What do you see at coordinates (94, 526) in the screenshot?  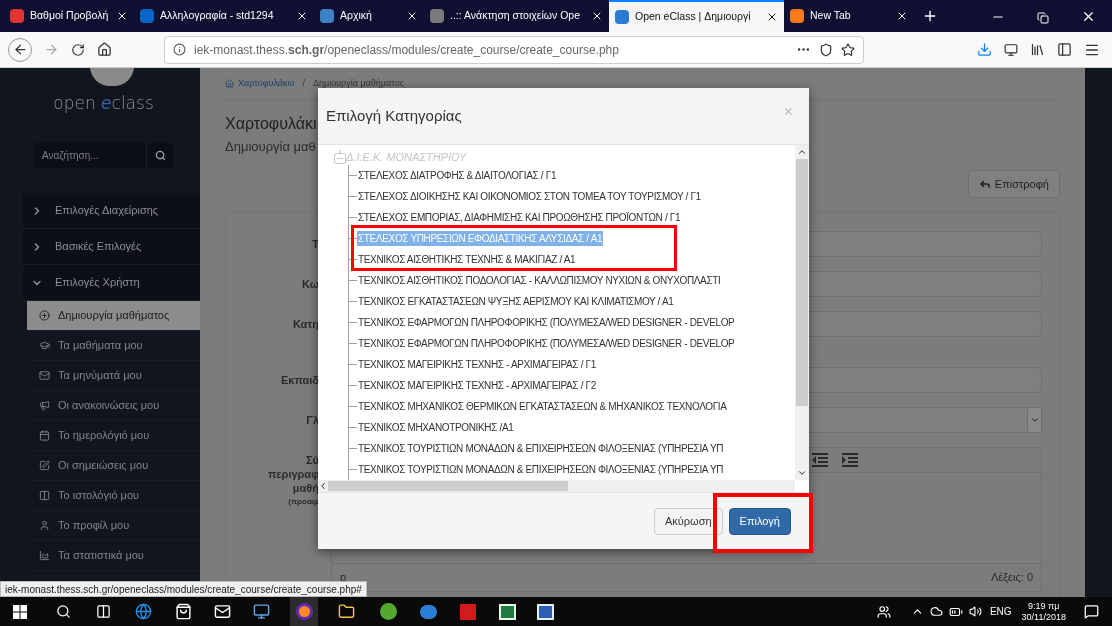 I see `menu-item-label: Το προφίλ μου` at bounding box center [94, 526].